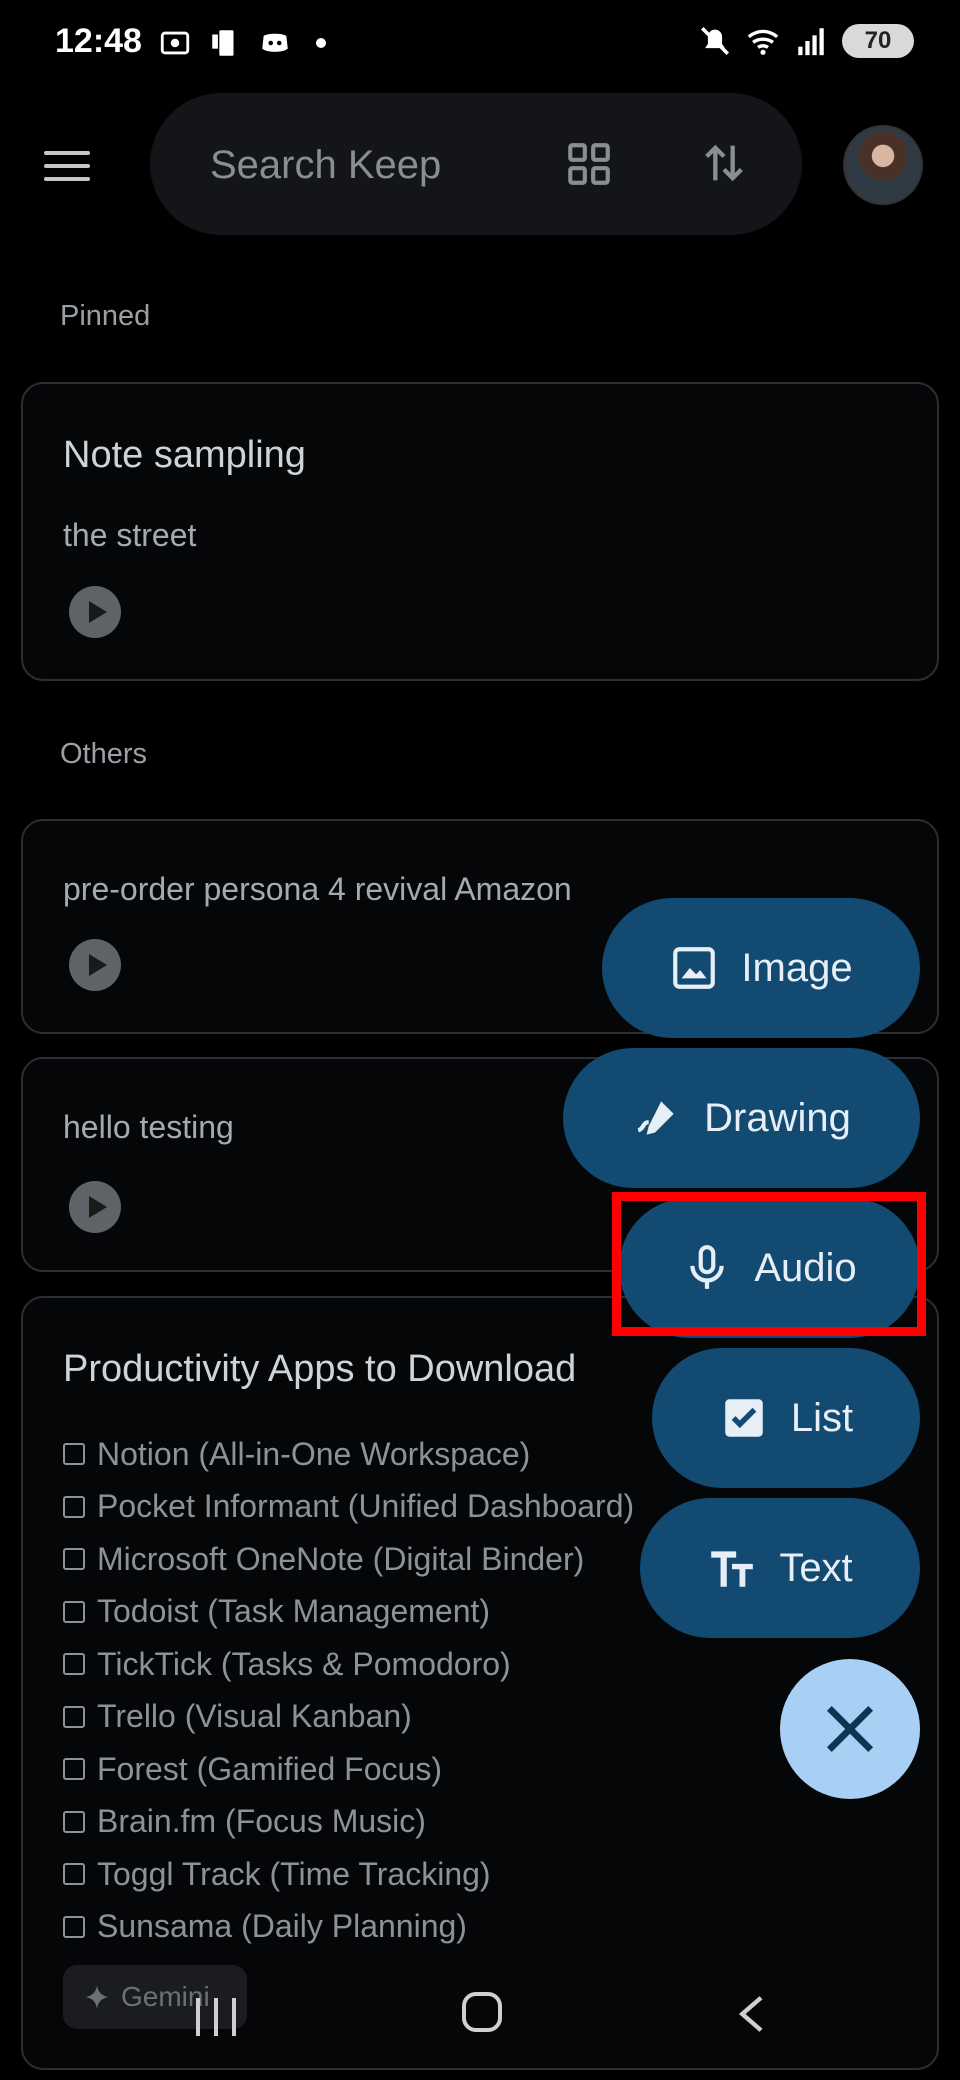 The image size is (960, 2080). What do you see at coordinates (777, 1117) in the screenshot?
I see `fab-label: Drawing` at bounding box center [777, 1117].